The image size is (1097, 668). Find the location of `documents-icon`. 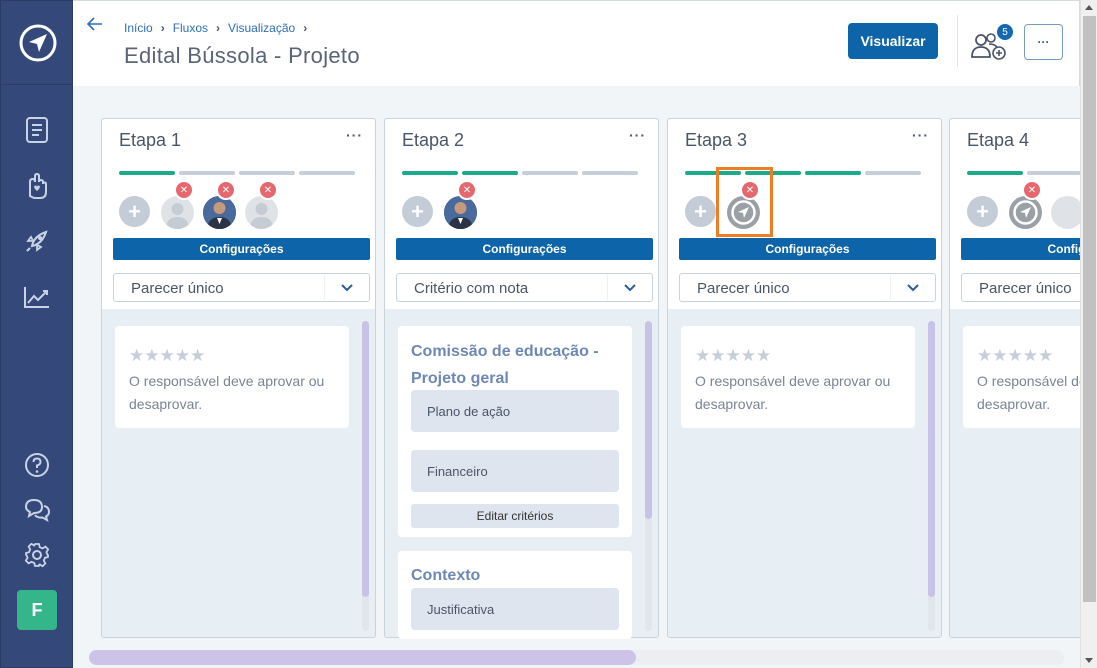

documents-icon is located at coordinates (37, 130).